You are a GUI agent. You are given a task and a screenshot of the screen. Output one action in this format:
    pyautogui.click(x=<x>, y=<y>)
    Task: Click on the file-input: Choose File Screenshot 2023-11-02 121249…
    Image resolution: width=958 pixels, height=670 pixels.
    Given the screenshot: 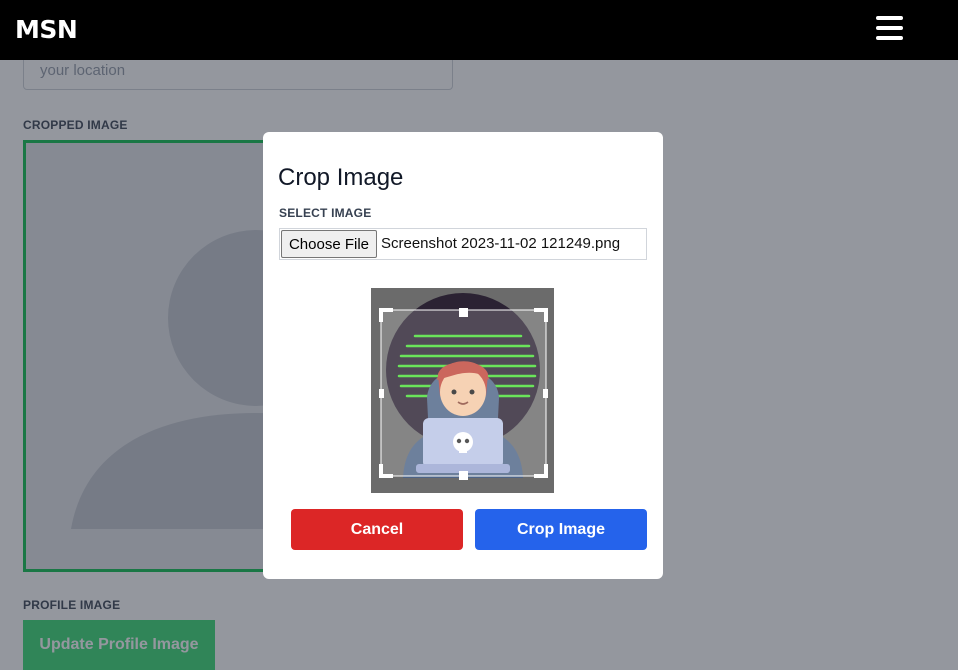 What is the action you would take?
    pyautogui.click(x=463, y=244)
    